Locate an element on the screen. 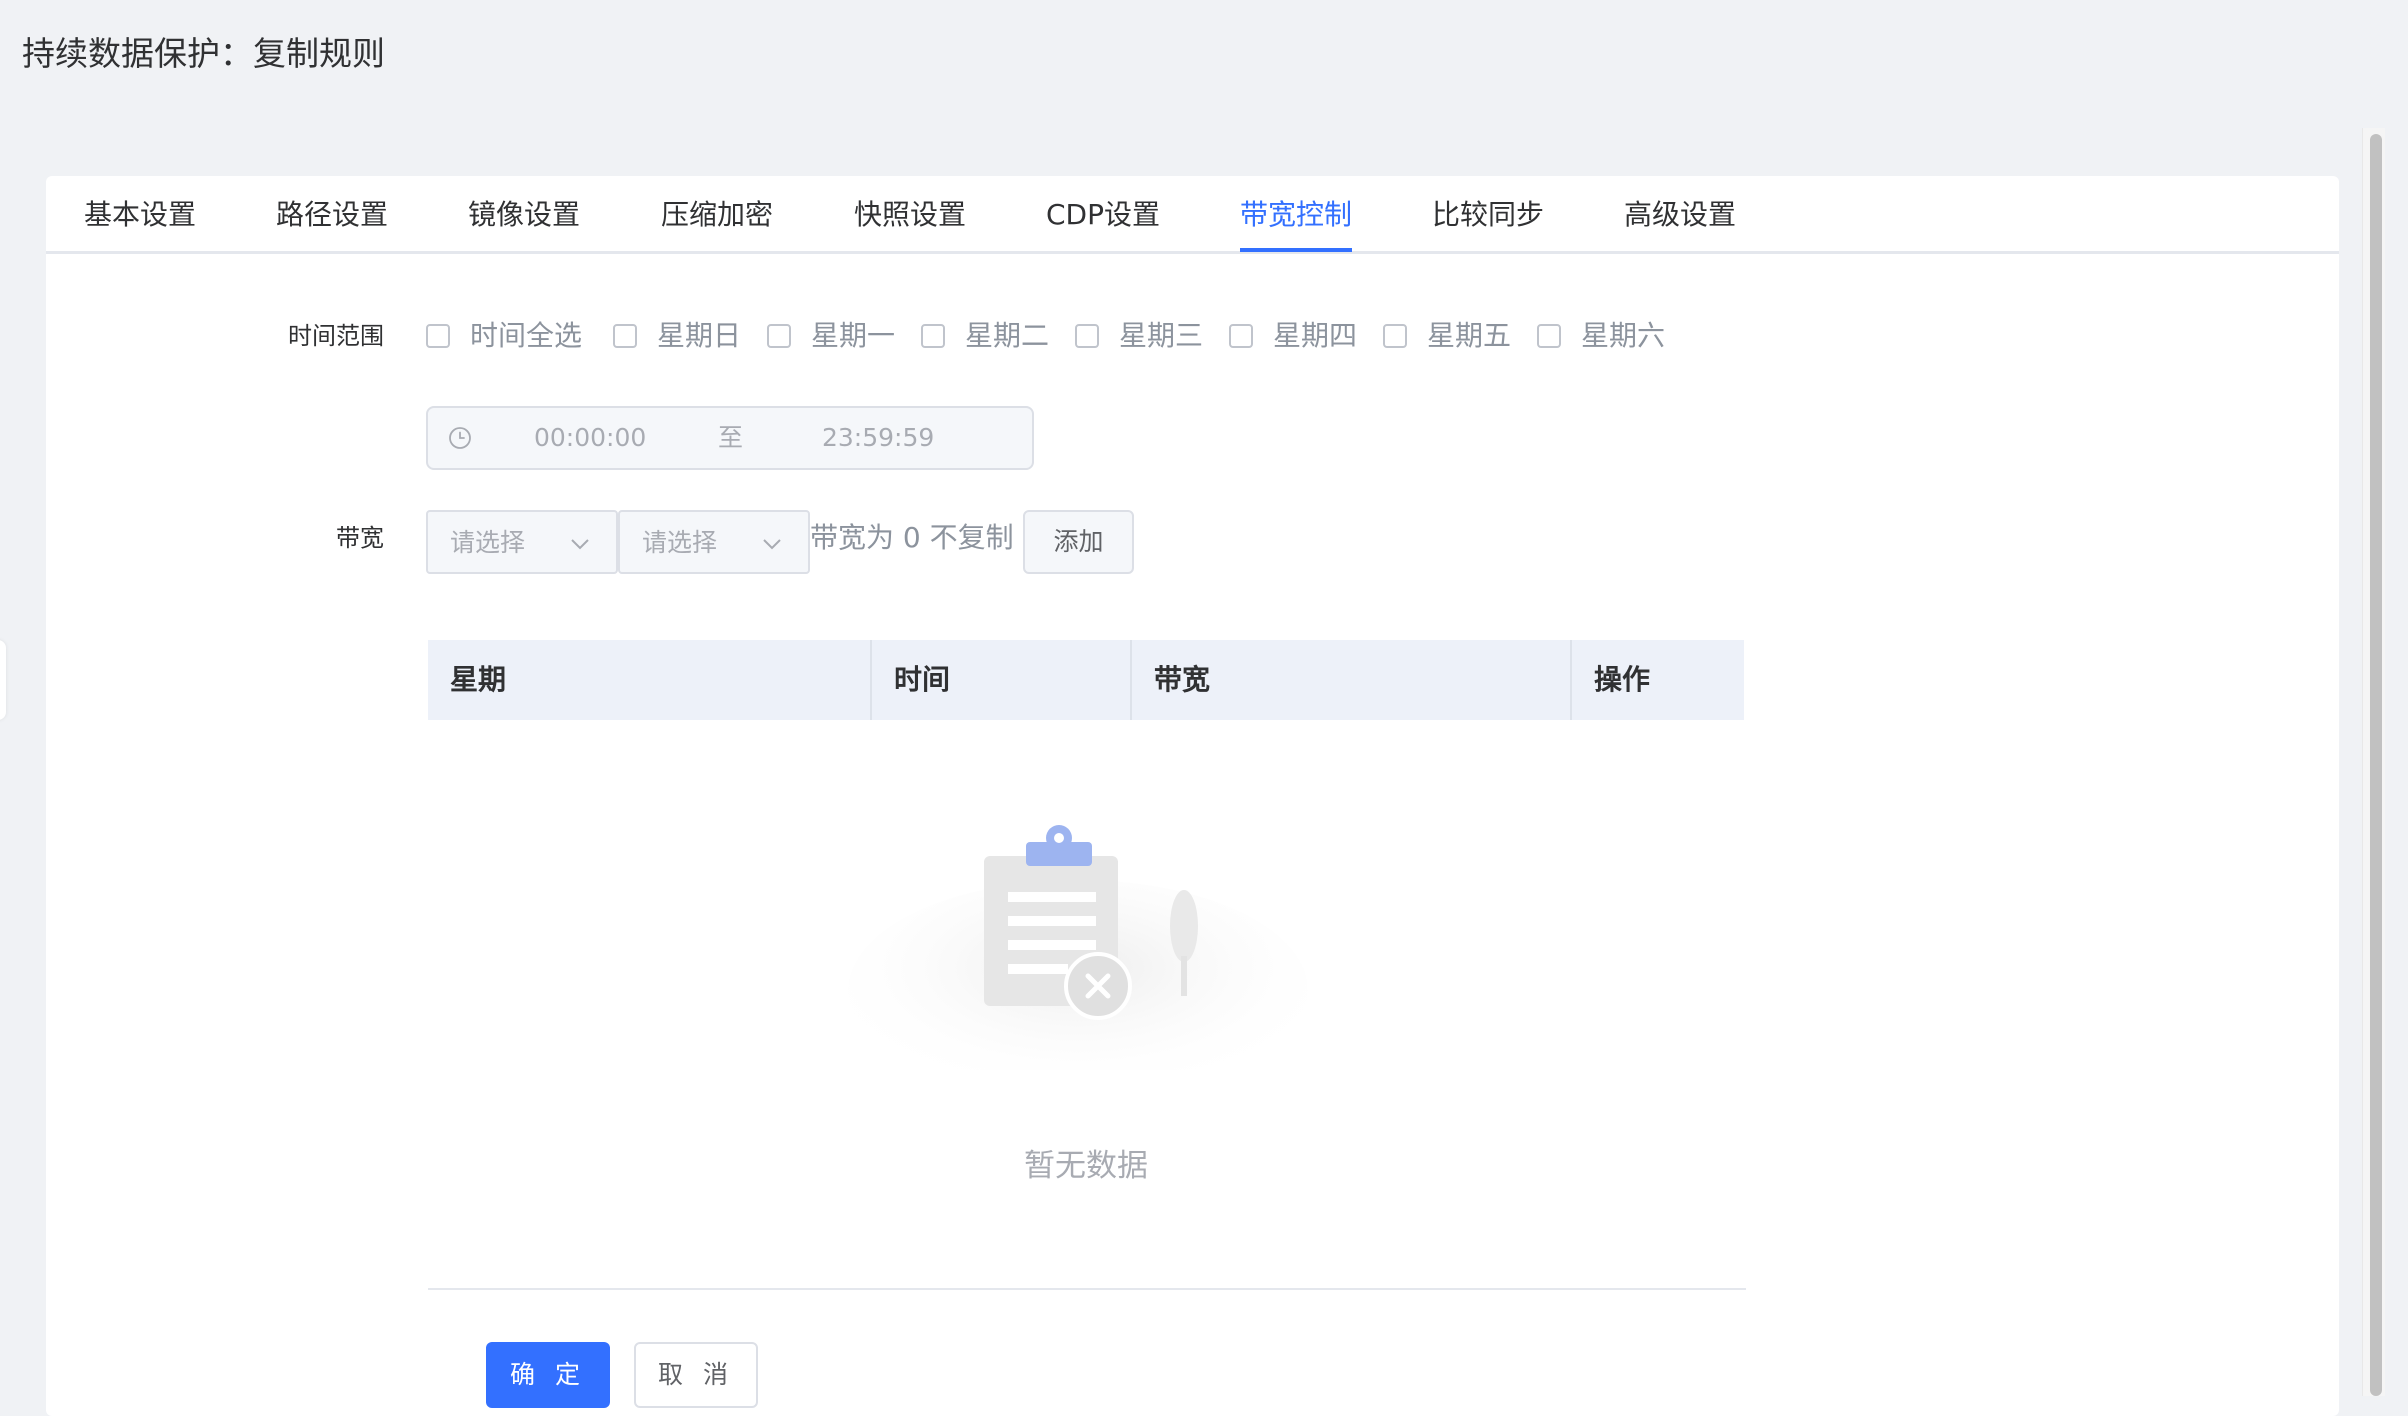  checkbox-saturday: 星期六 is located at coordinates (1601, 336).